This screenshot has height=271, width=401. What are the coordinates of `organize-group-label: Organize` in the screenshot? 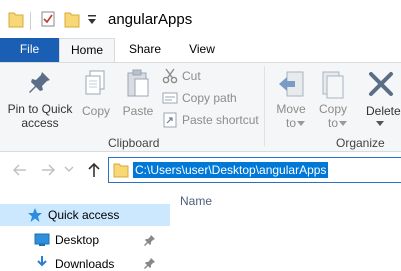 It's located at (360, 143).